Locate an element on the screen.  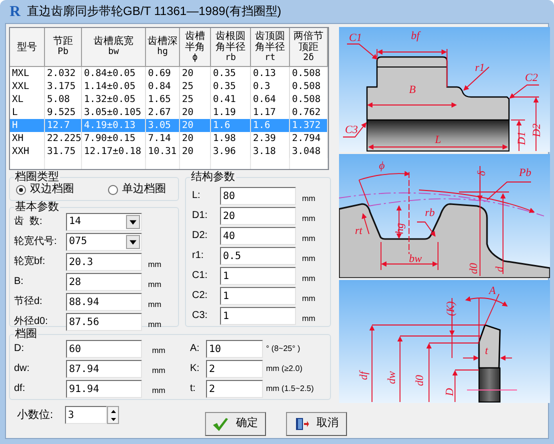
table-cell: 31.75 is located at coordinates (61, 152).